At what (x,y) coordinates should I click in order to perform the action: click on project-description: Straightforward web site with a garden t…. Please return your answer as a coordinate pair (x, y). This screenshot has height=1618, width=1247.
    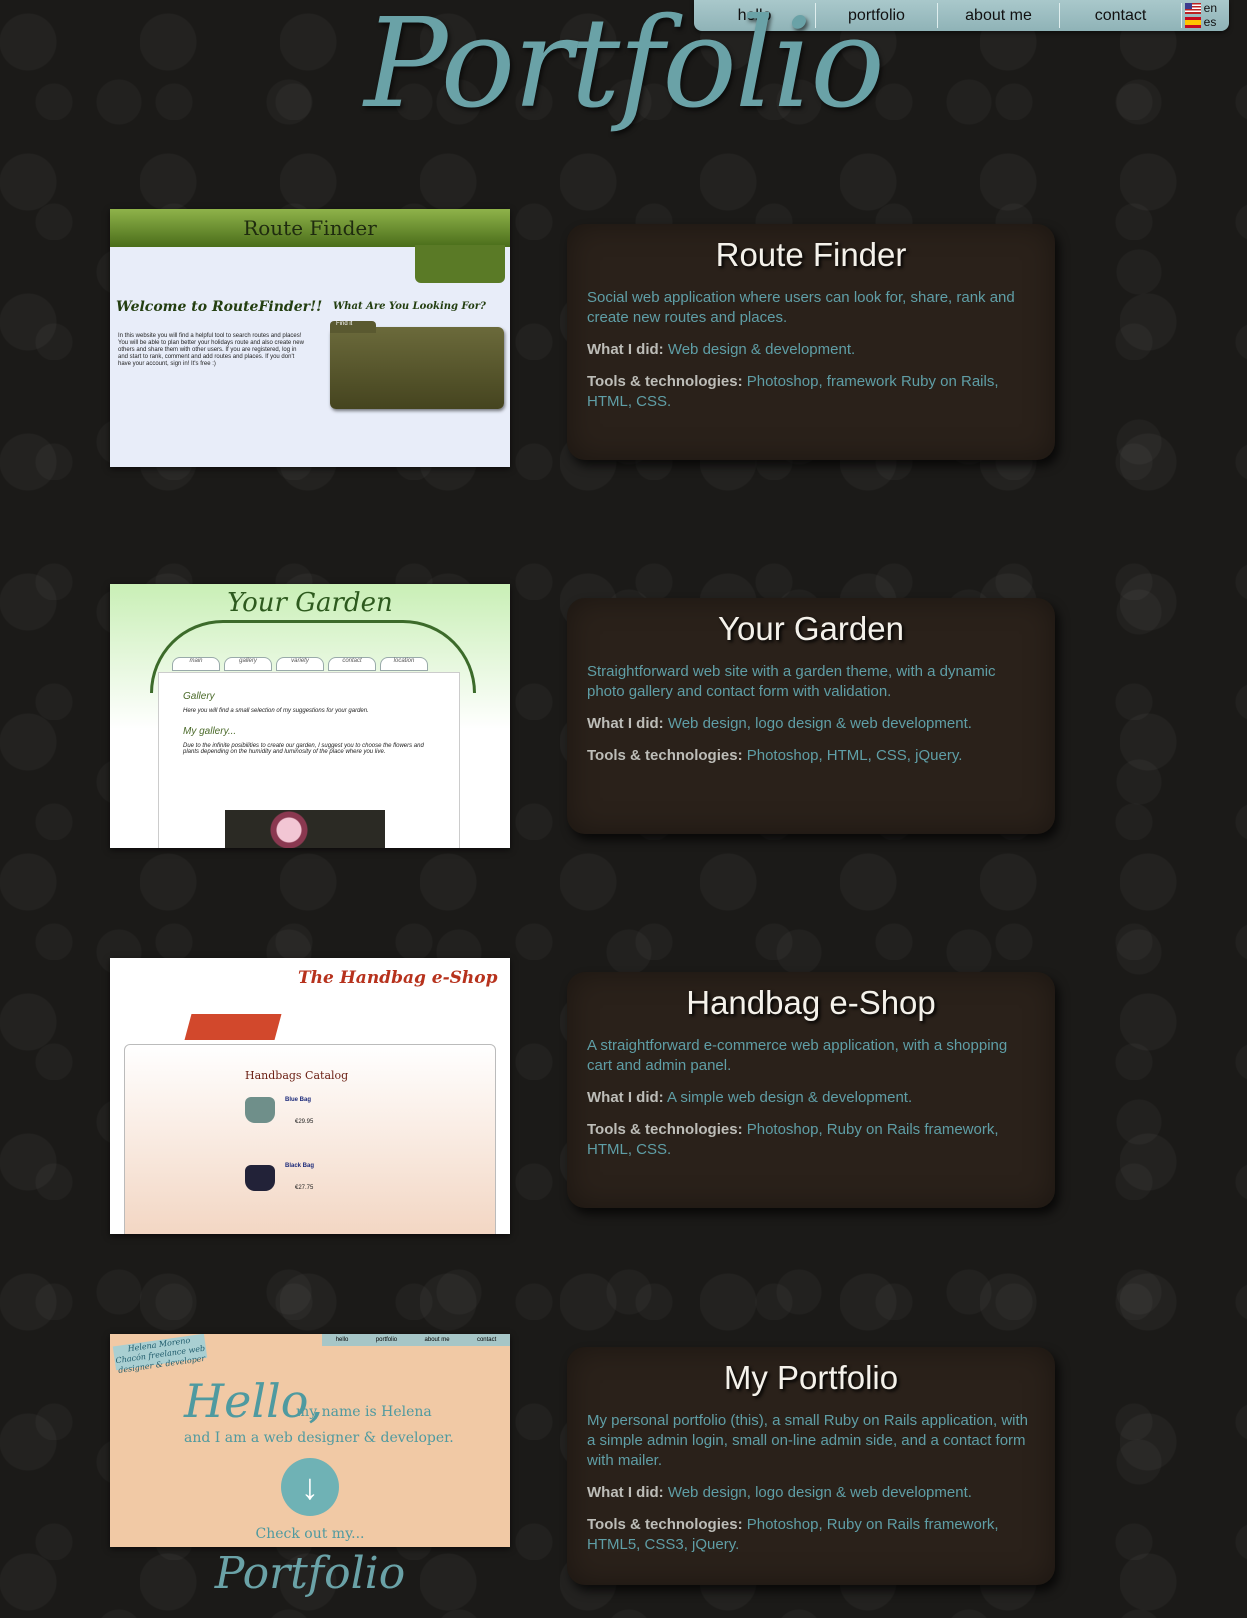
    Looking at the image, I should click on (791, 681).